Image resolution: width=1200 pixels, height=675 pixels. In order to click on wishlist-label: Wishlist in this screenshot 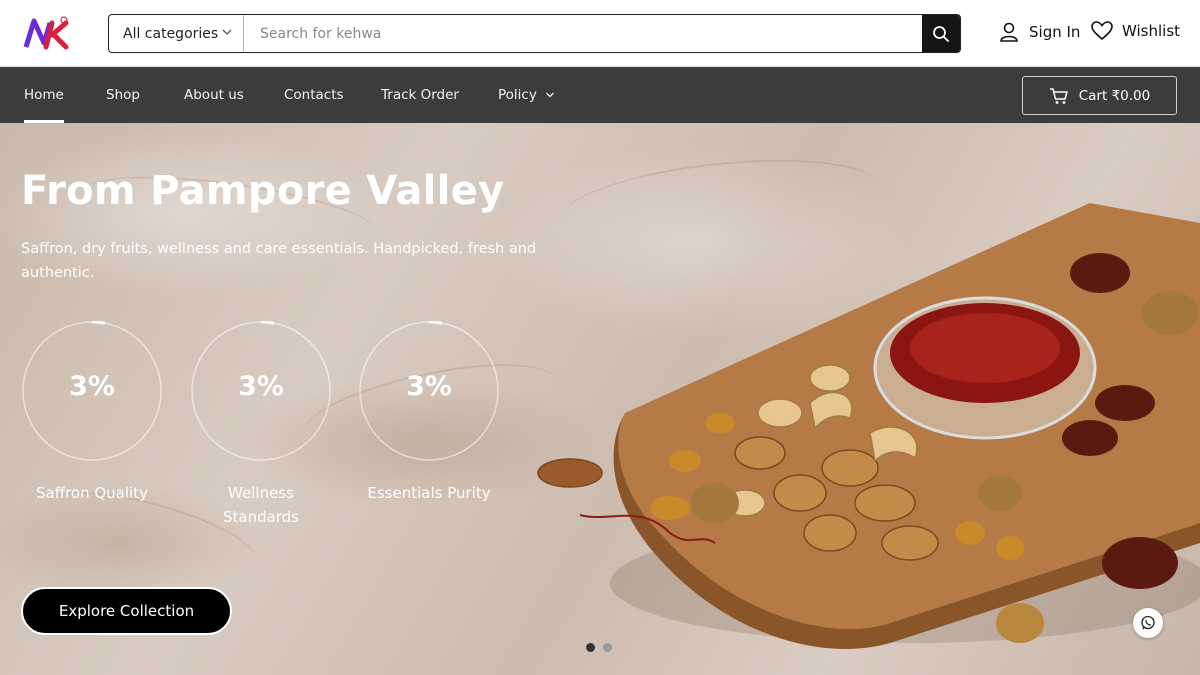, I will do `click(1151, 31)`.